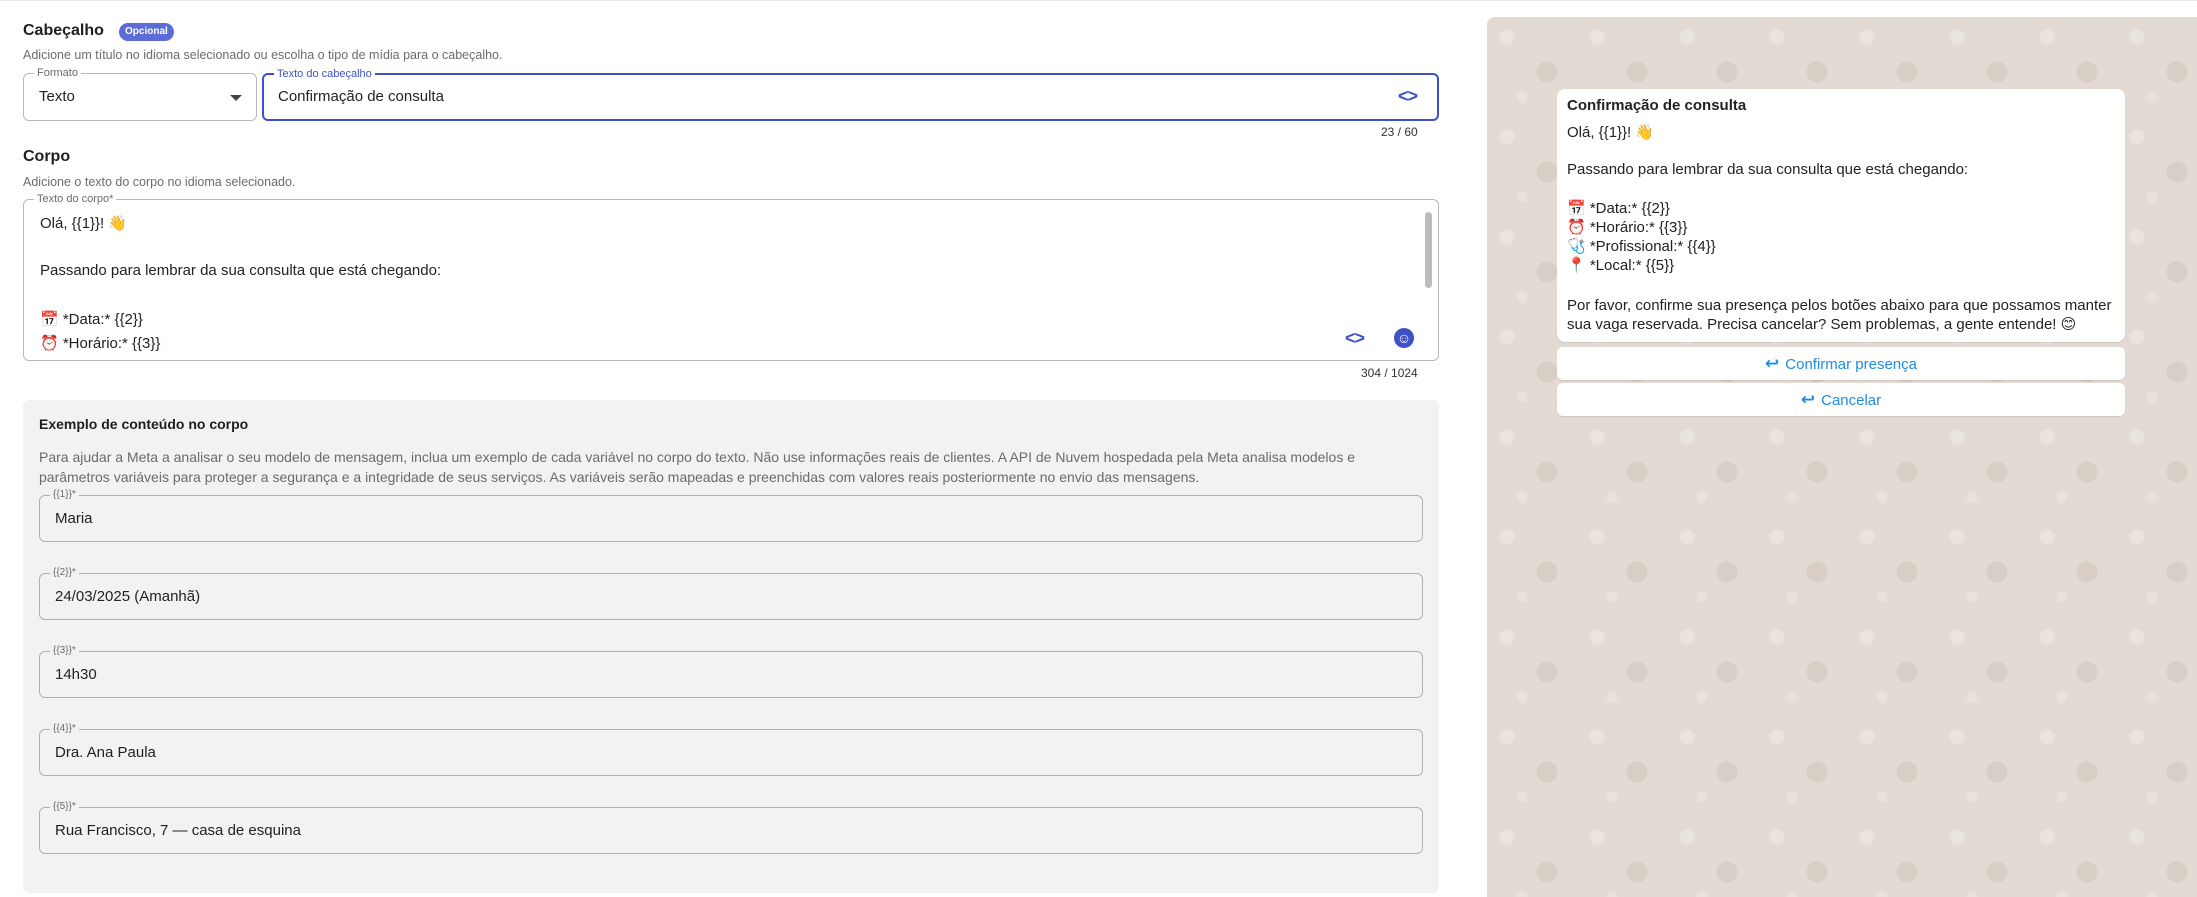 The image size is (2197, 897). I want to click on variable-4-field: {{4}}* Dra. Ana Paula, so click(731, 749).